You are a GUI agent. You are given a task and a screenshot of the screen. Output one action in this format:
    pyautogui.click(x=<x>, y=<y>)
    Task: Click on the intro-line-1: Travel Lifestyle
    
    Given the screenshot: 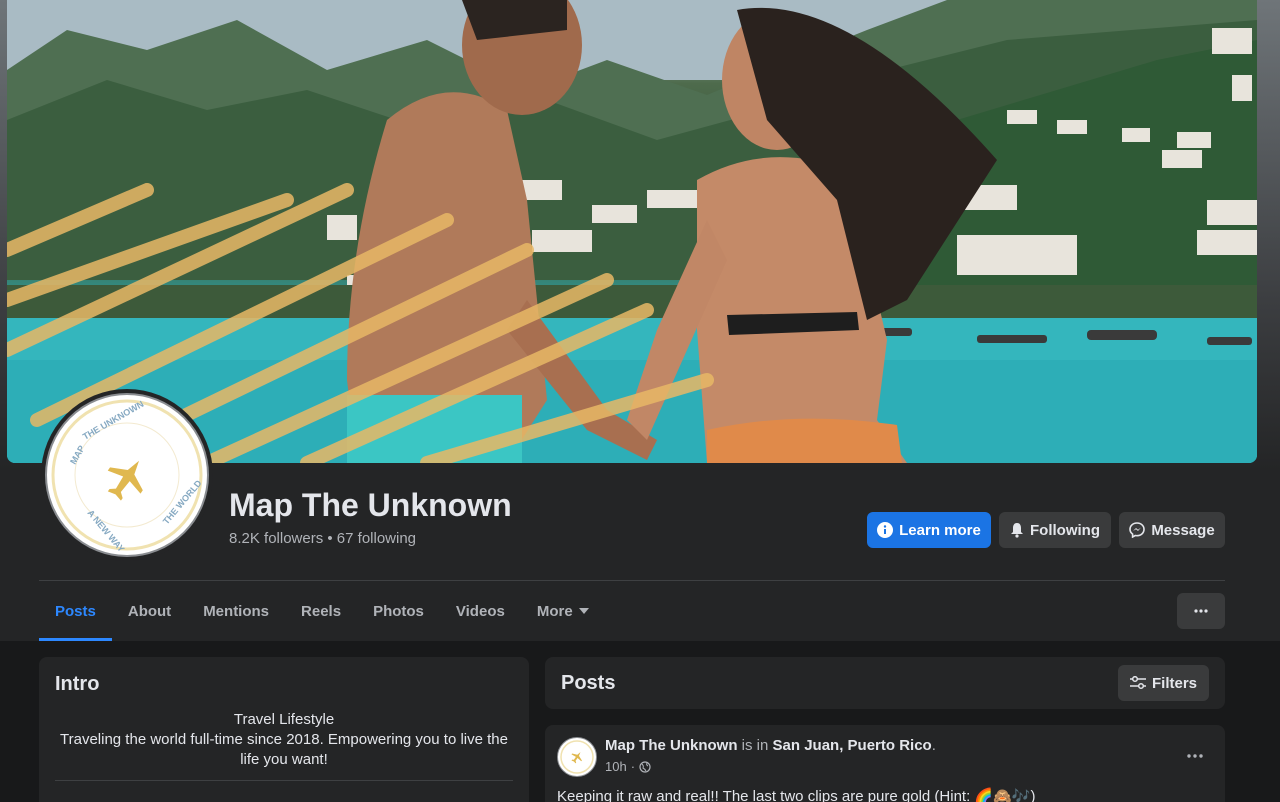 What is the action you would take?
    pyautogui.click(x=284, y=719)
    